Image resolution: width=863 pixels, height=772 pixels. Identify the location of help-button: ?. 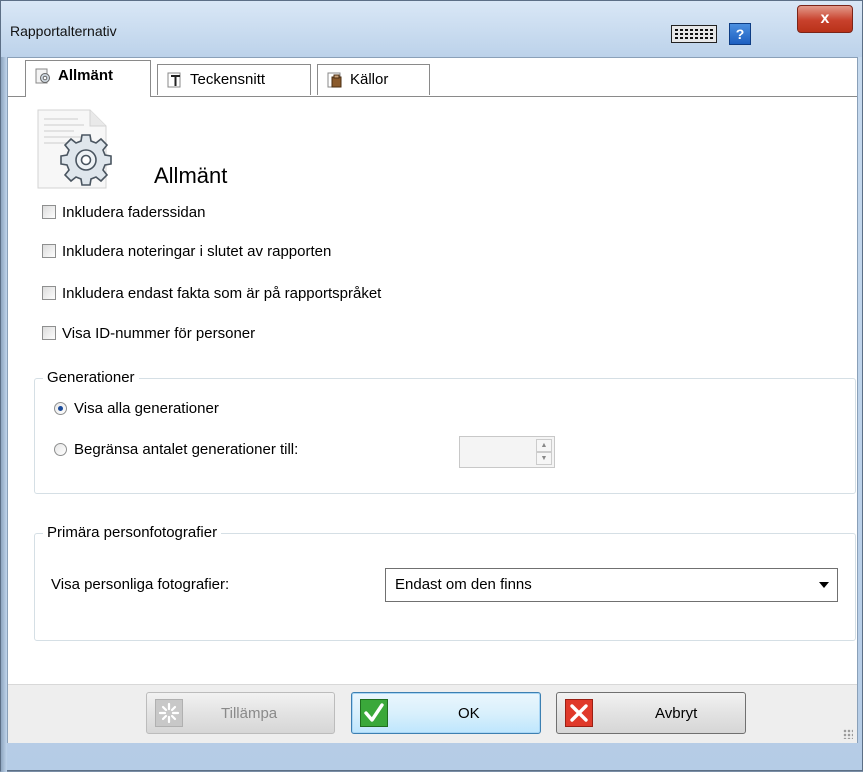
(740, 34).